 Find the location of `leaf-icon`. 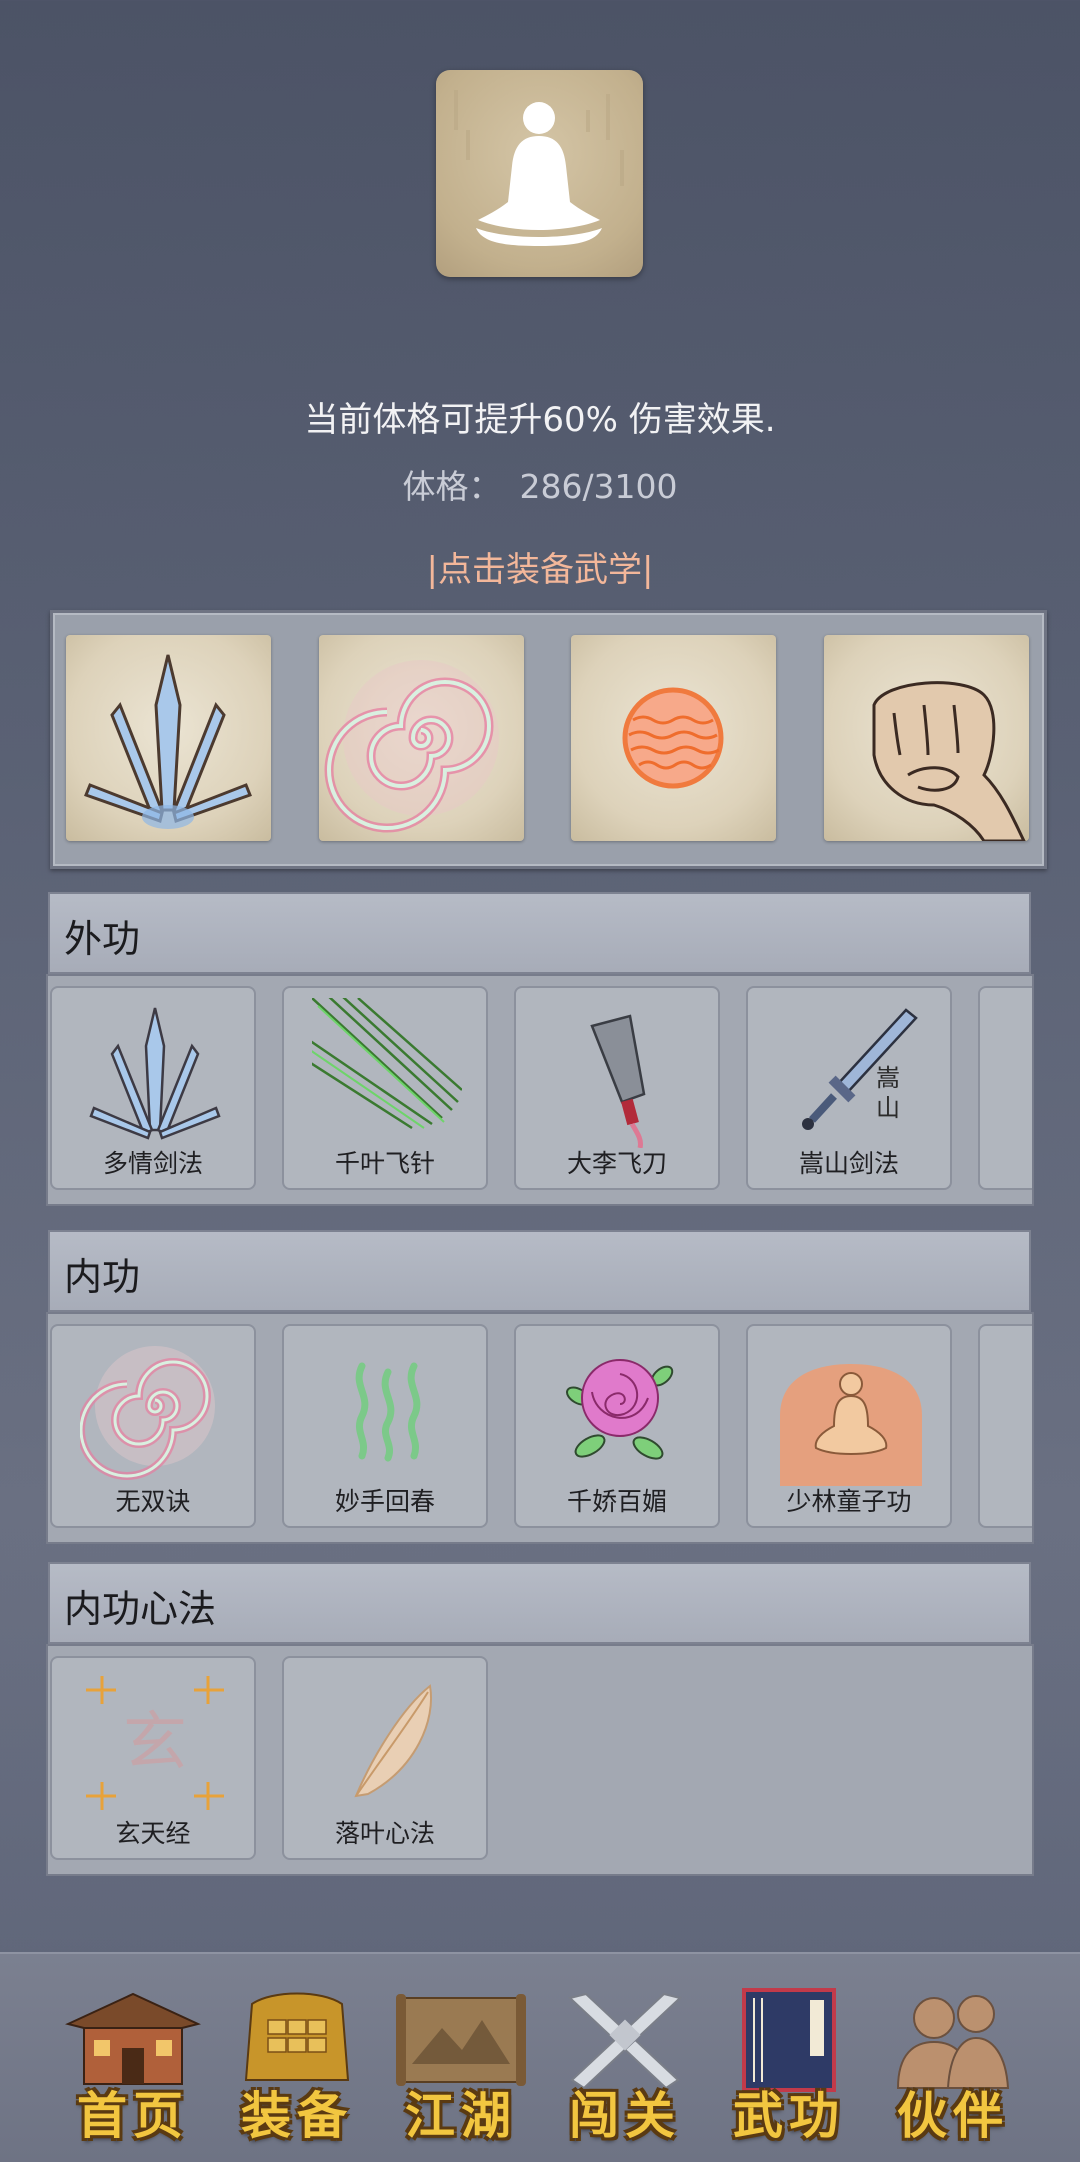

leaf-icon is located at coordinates (393, 1741).